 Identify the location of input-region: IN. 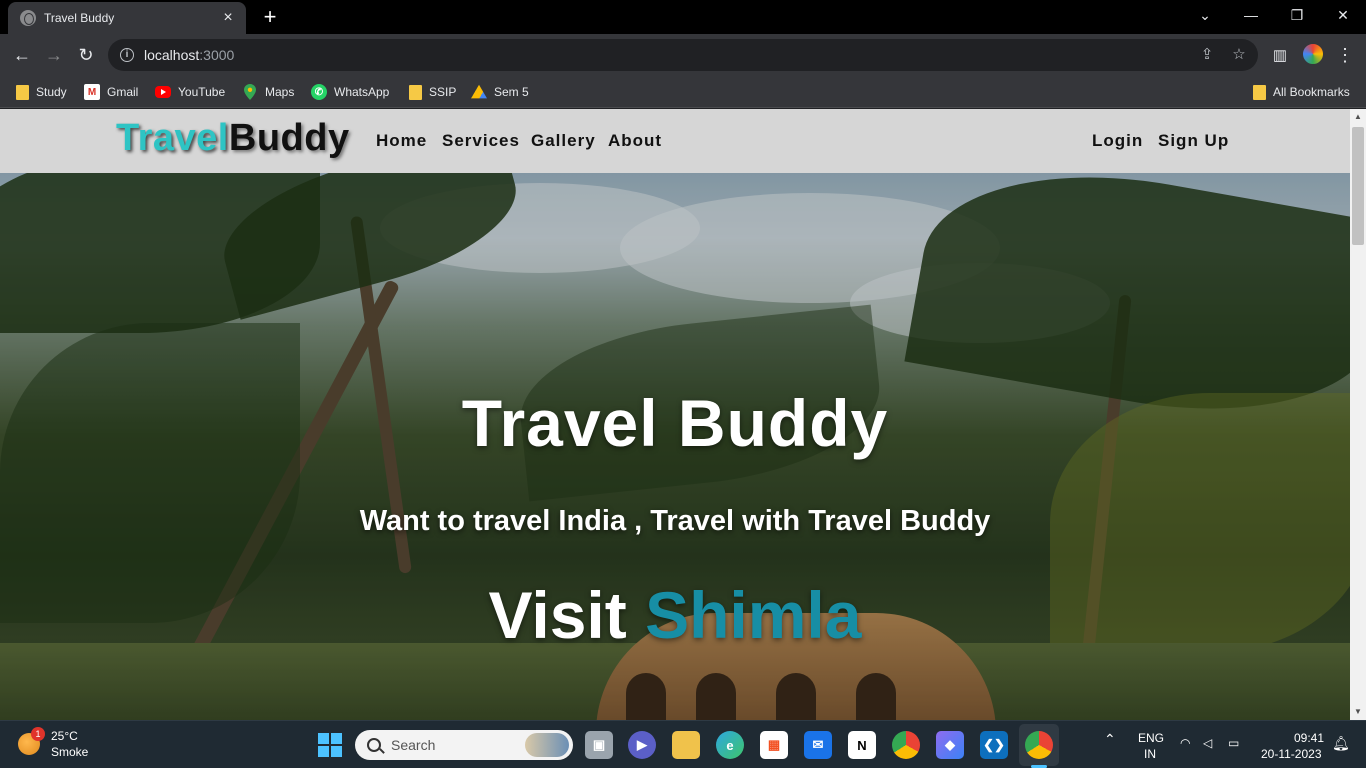
(1150, 754).